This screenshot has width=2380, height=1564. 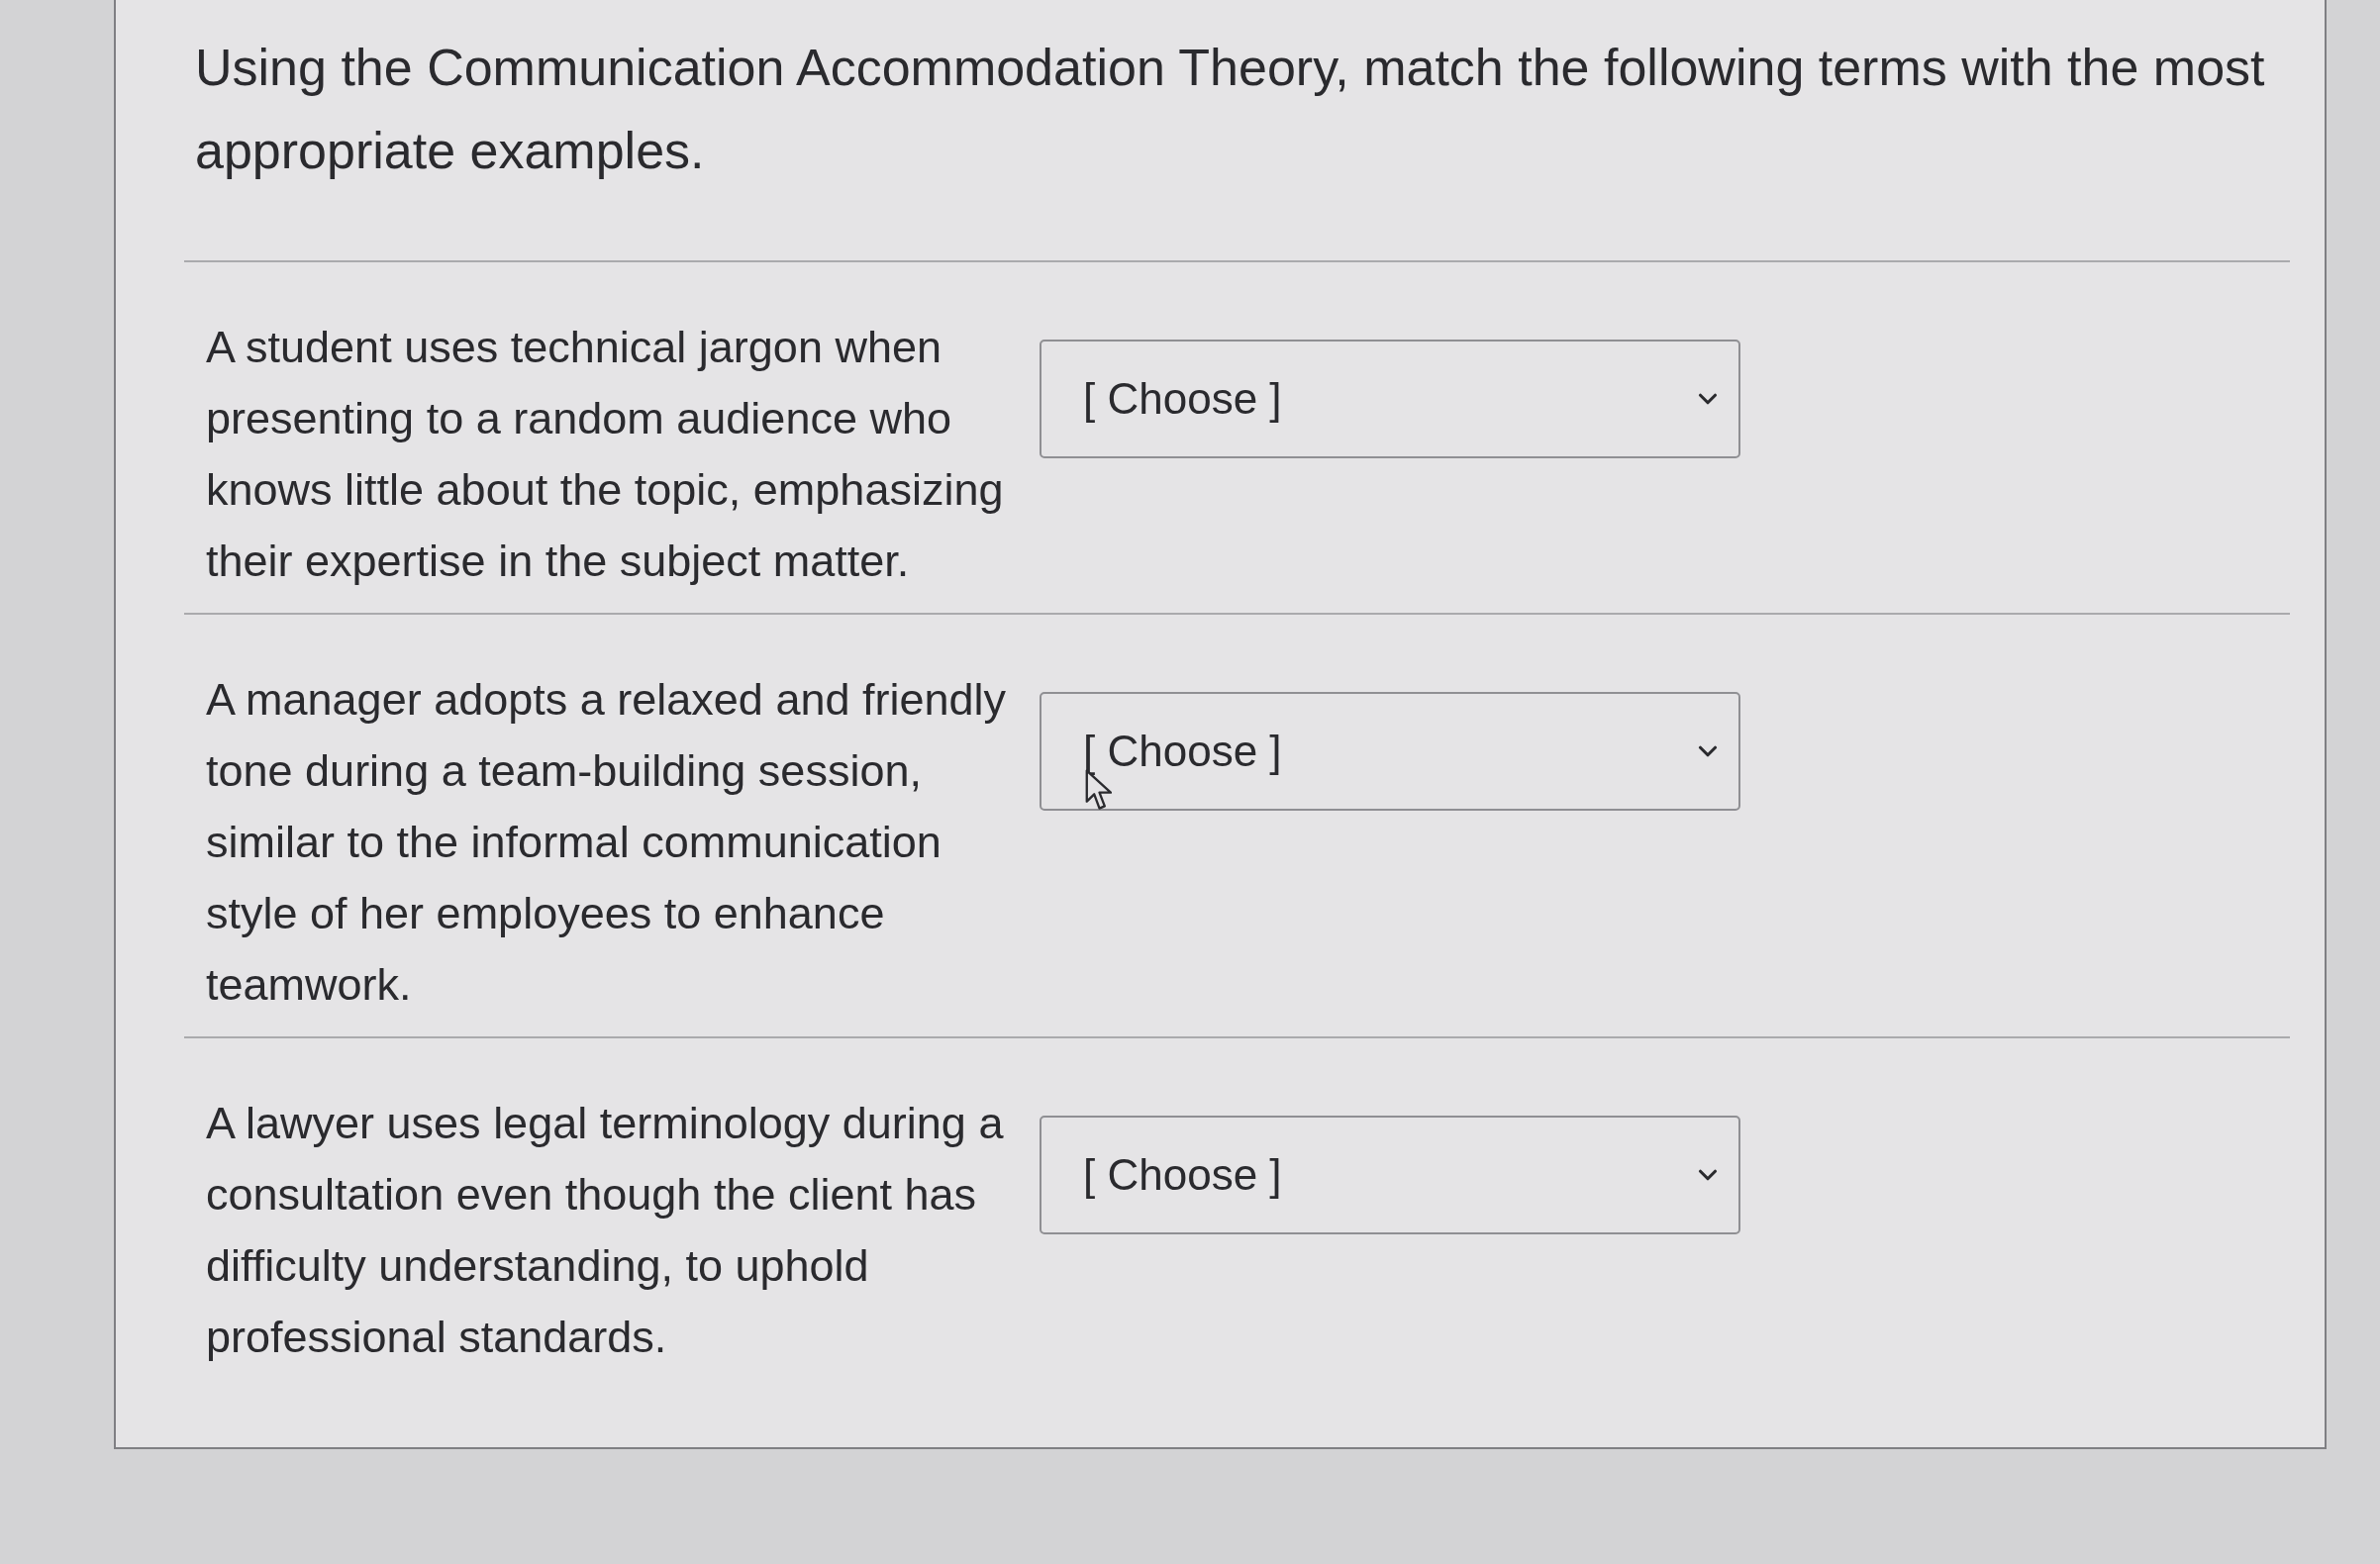 What do you see at coordinates (607, 842) in the screenshot?
I see `example-text: A manager adopts a relaxed and friendly tone during a team-building session, similar to the informal communication style of her employees to enhance teamwork.` at bounding box center [607, 842].